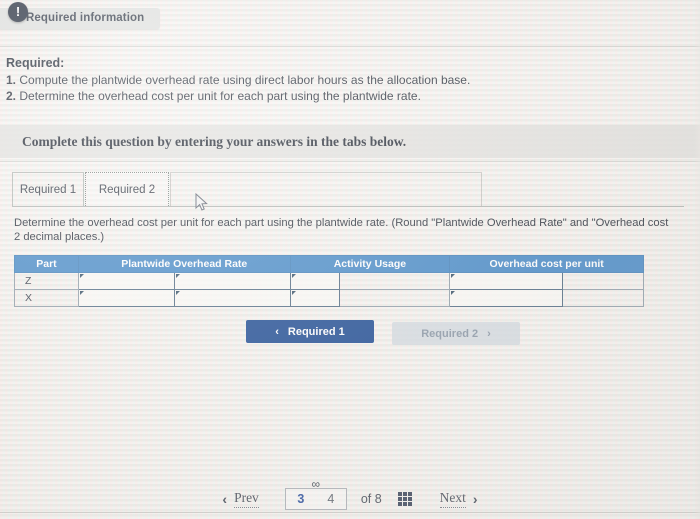 The width and height of the screenshot is (700, 519). What do you see at coordinates (35, 63) in the screenshot?
I see `requirements-title: Required:` at bounding box center [35, 63].